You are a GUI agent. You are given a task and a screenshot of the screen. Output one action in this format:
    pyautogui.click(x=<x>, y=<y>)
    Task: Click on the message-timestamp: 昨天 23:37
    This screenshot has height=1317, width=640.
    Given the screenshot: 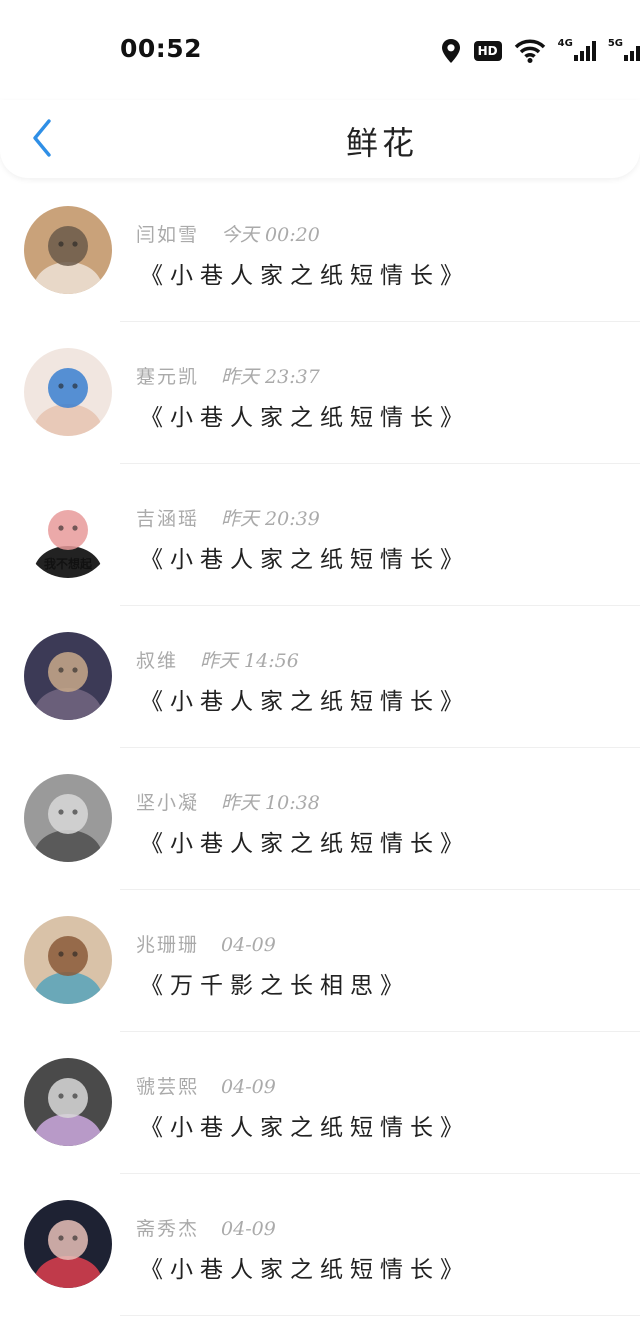 What is the action you would take?
    pyautogui.click(x=270, y=377)
    